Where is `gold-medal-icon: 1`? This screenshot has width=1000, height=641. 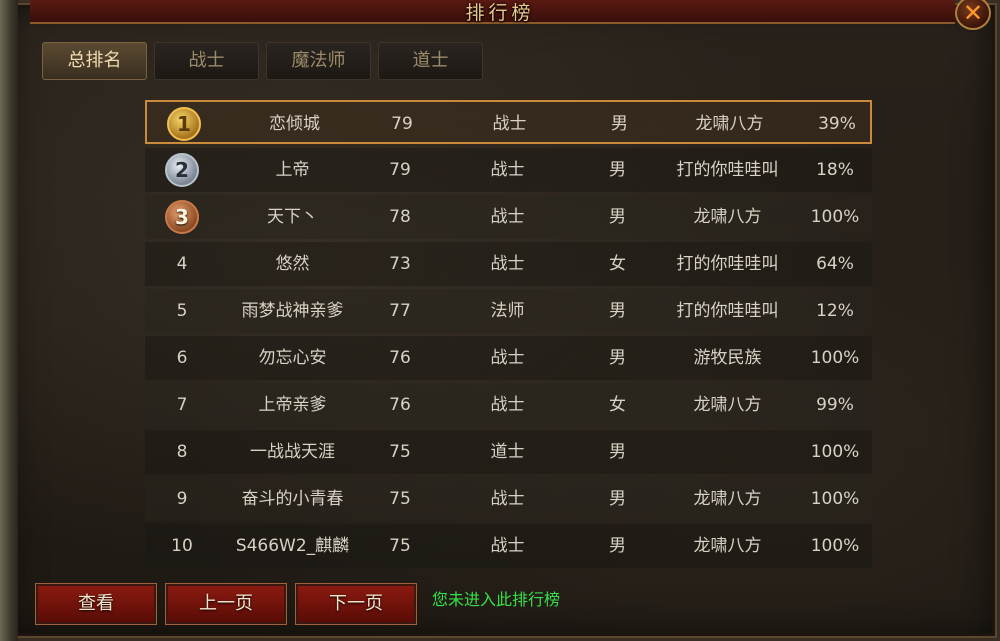 gold-medal-icon: 1 is located at coordinates (184, 124).